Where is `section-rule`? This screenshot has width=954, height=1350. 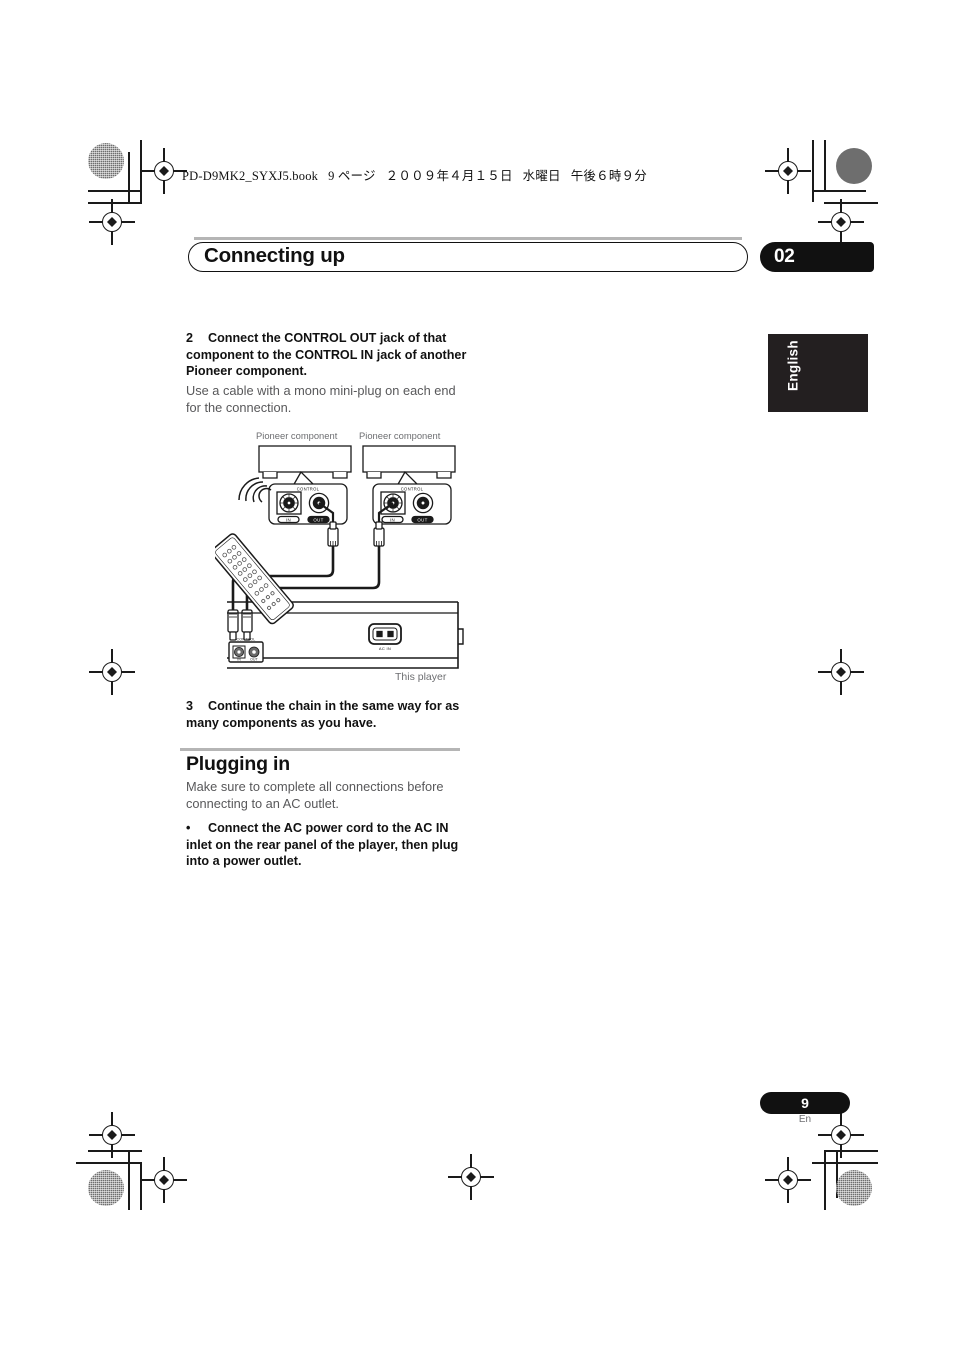 section-rule is located at coordinates (320, 750).